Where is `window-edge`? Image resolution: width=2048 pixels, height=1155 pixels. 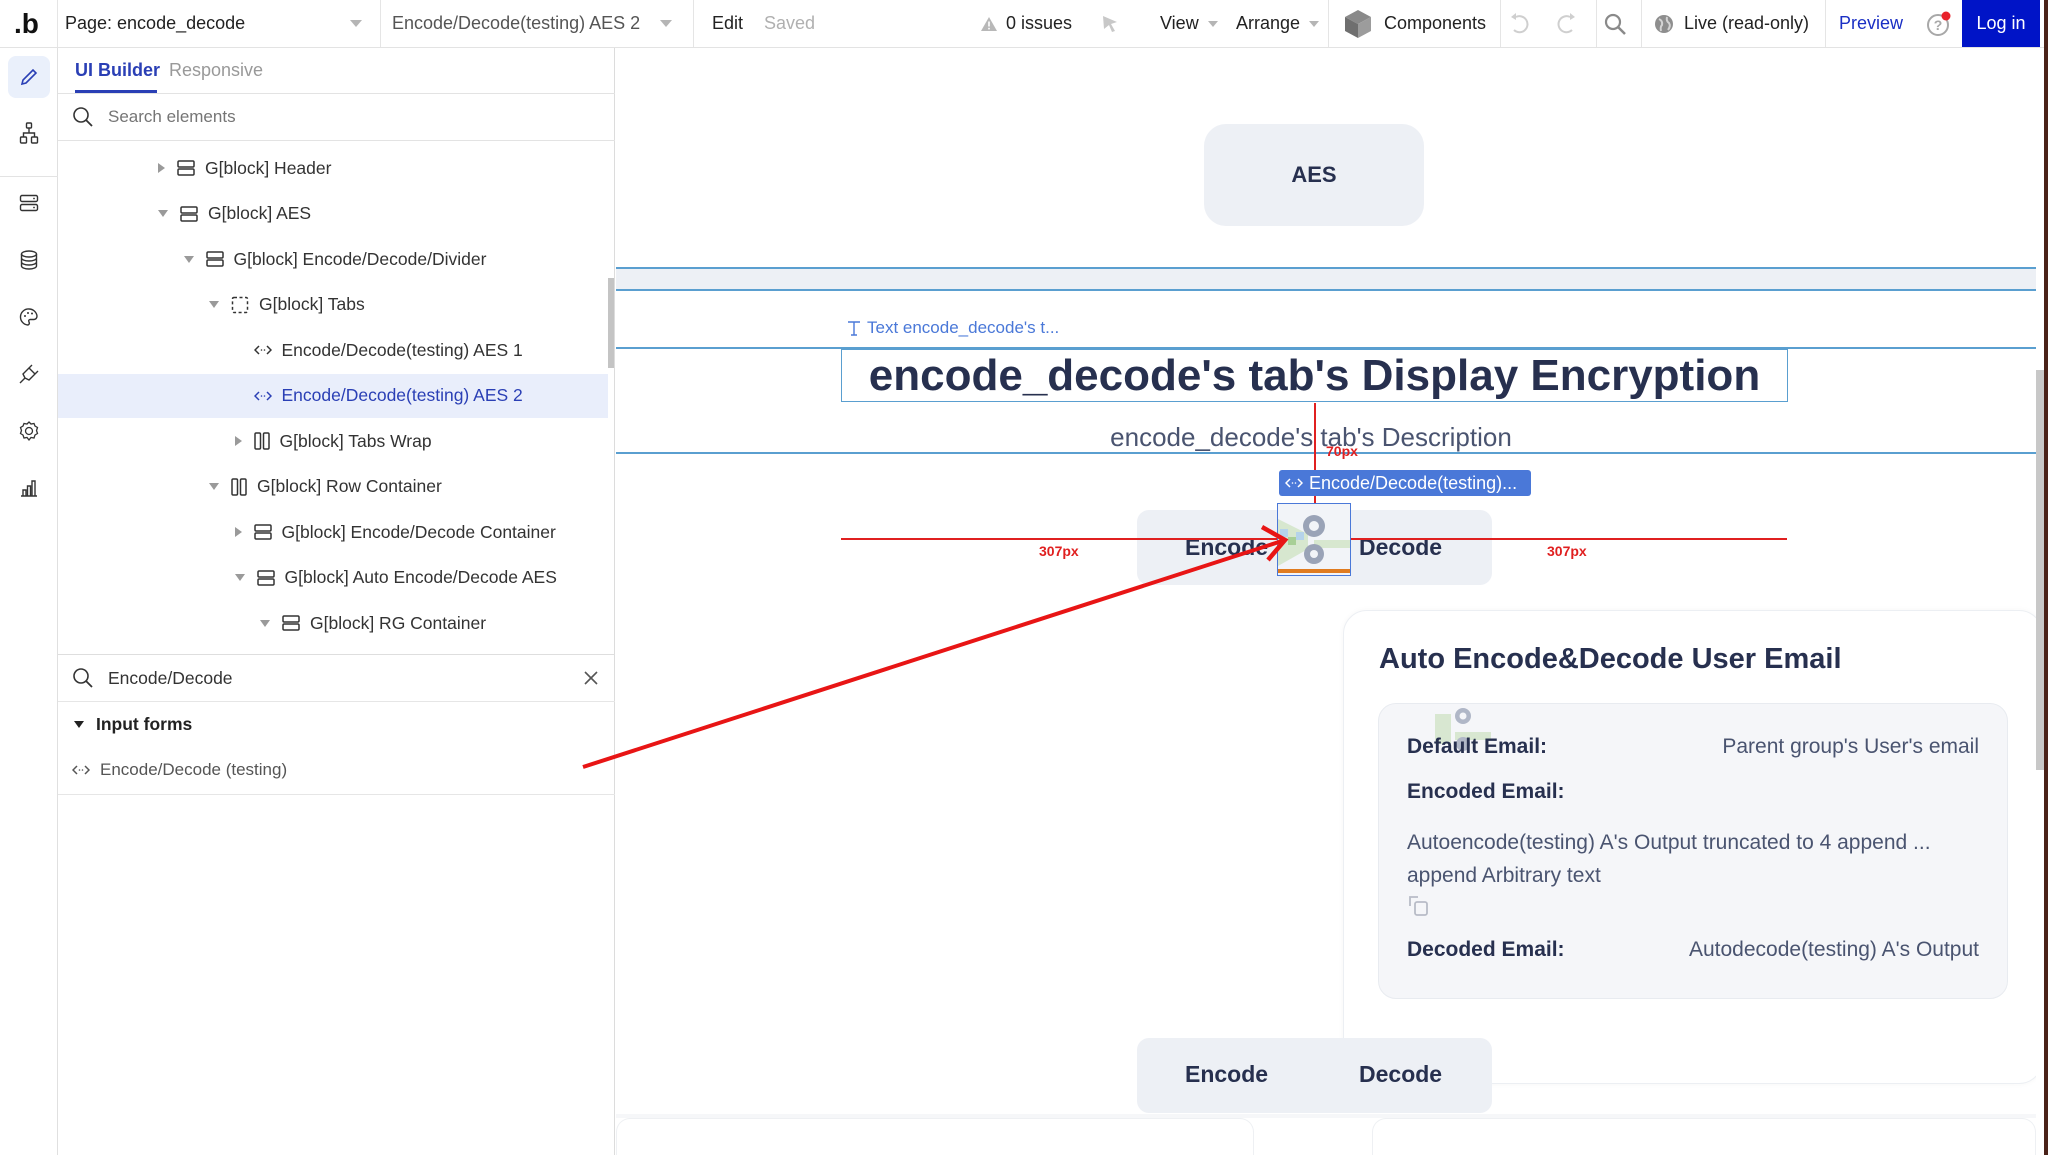 window-edge is located at coordinates (2046, 577).